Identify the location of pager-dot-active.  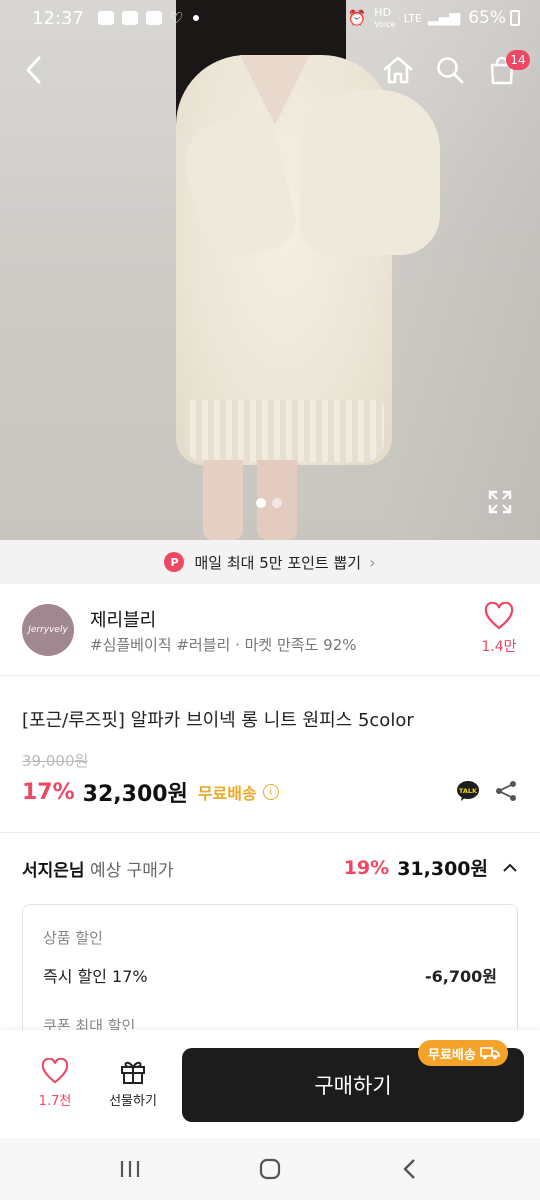
(261, 503).